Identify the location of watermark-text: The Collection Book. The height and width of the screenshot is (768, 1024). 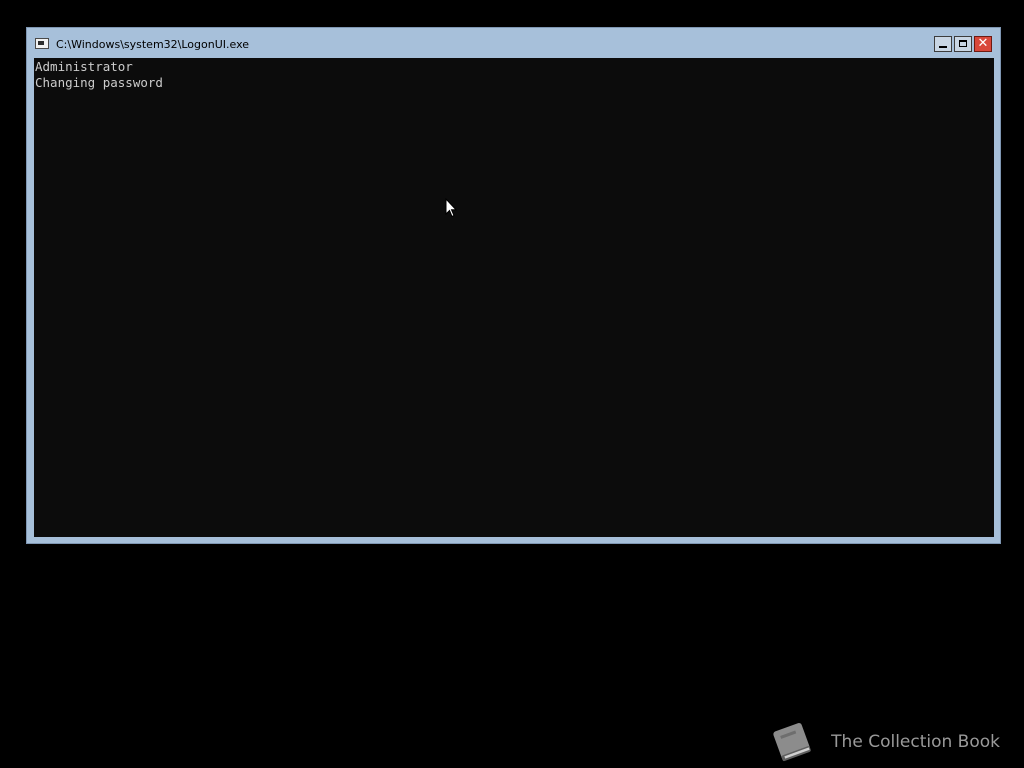
(915, 742).